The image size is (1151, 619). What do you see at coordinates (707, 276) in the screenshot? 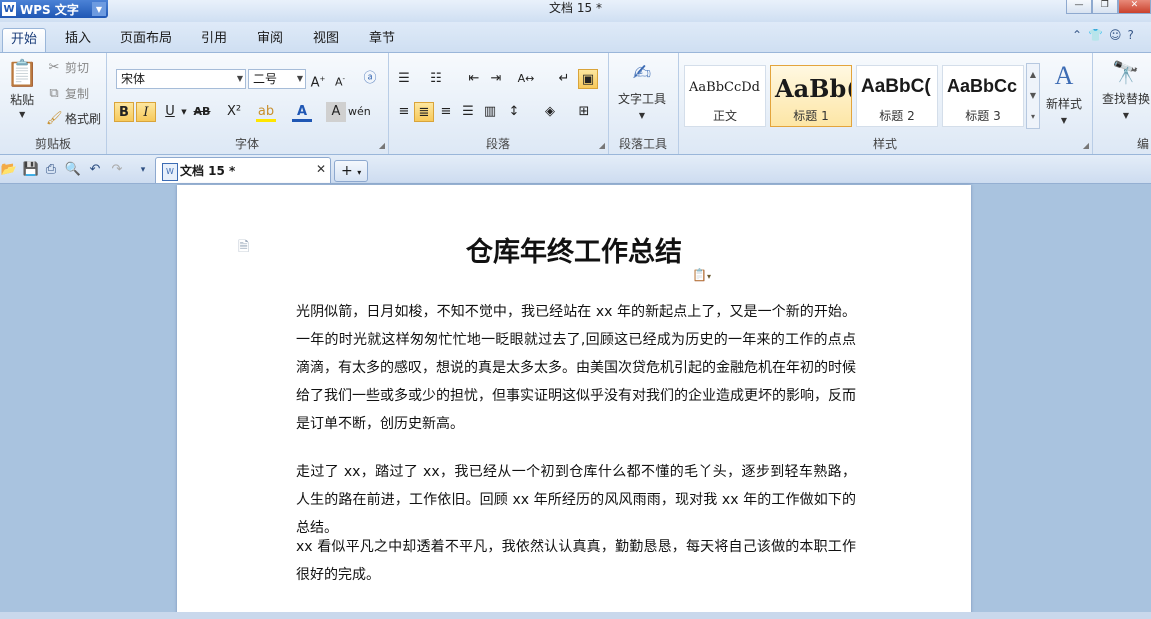
I see `paste-options-icon: 📋▾` at bounding box center [707, 276].